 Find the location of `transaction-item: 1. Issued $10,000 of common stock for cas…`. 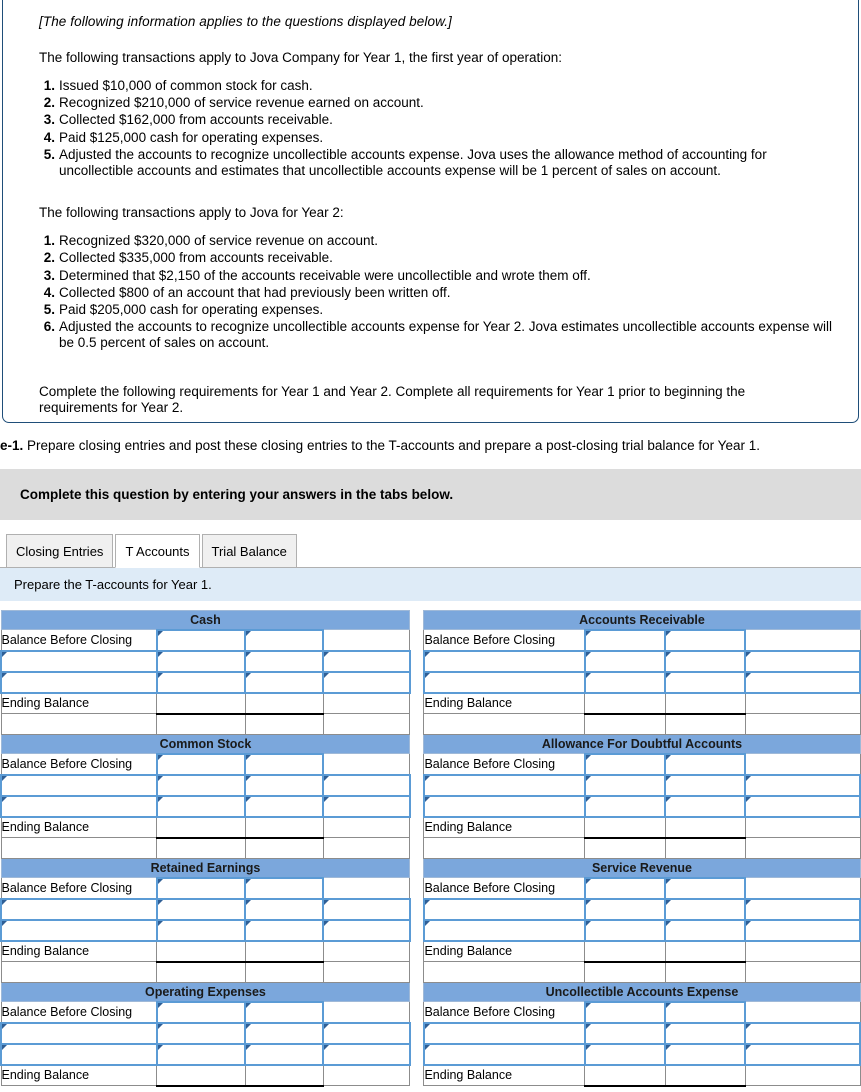

transaction-item: 1. Issued $10,000 of common stock for cas… is located at coordinates (437, 86).